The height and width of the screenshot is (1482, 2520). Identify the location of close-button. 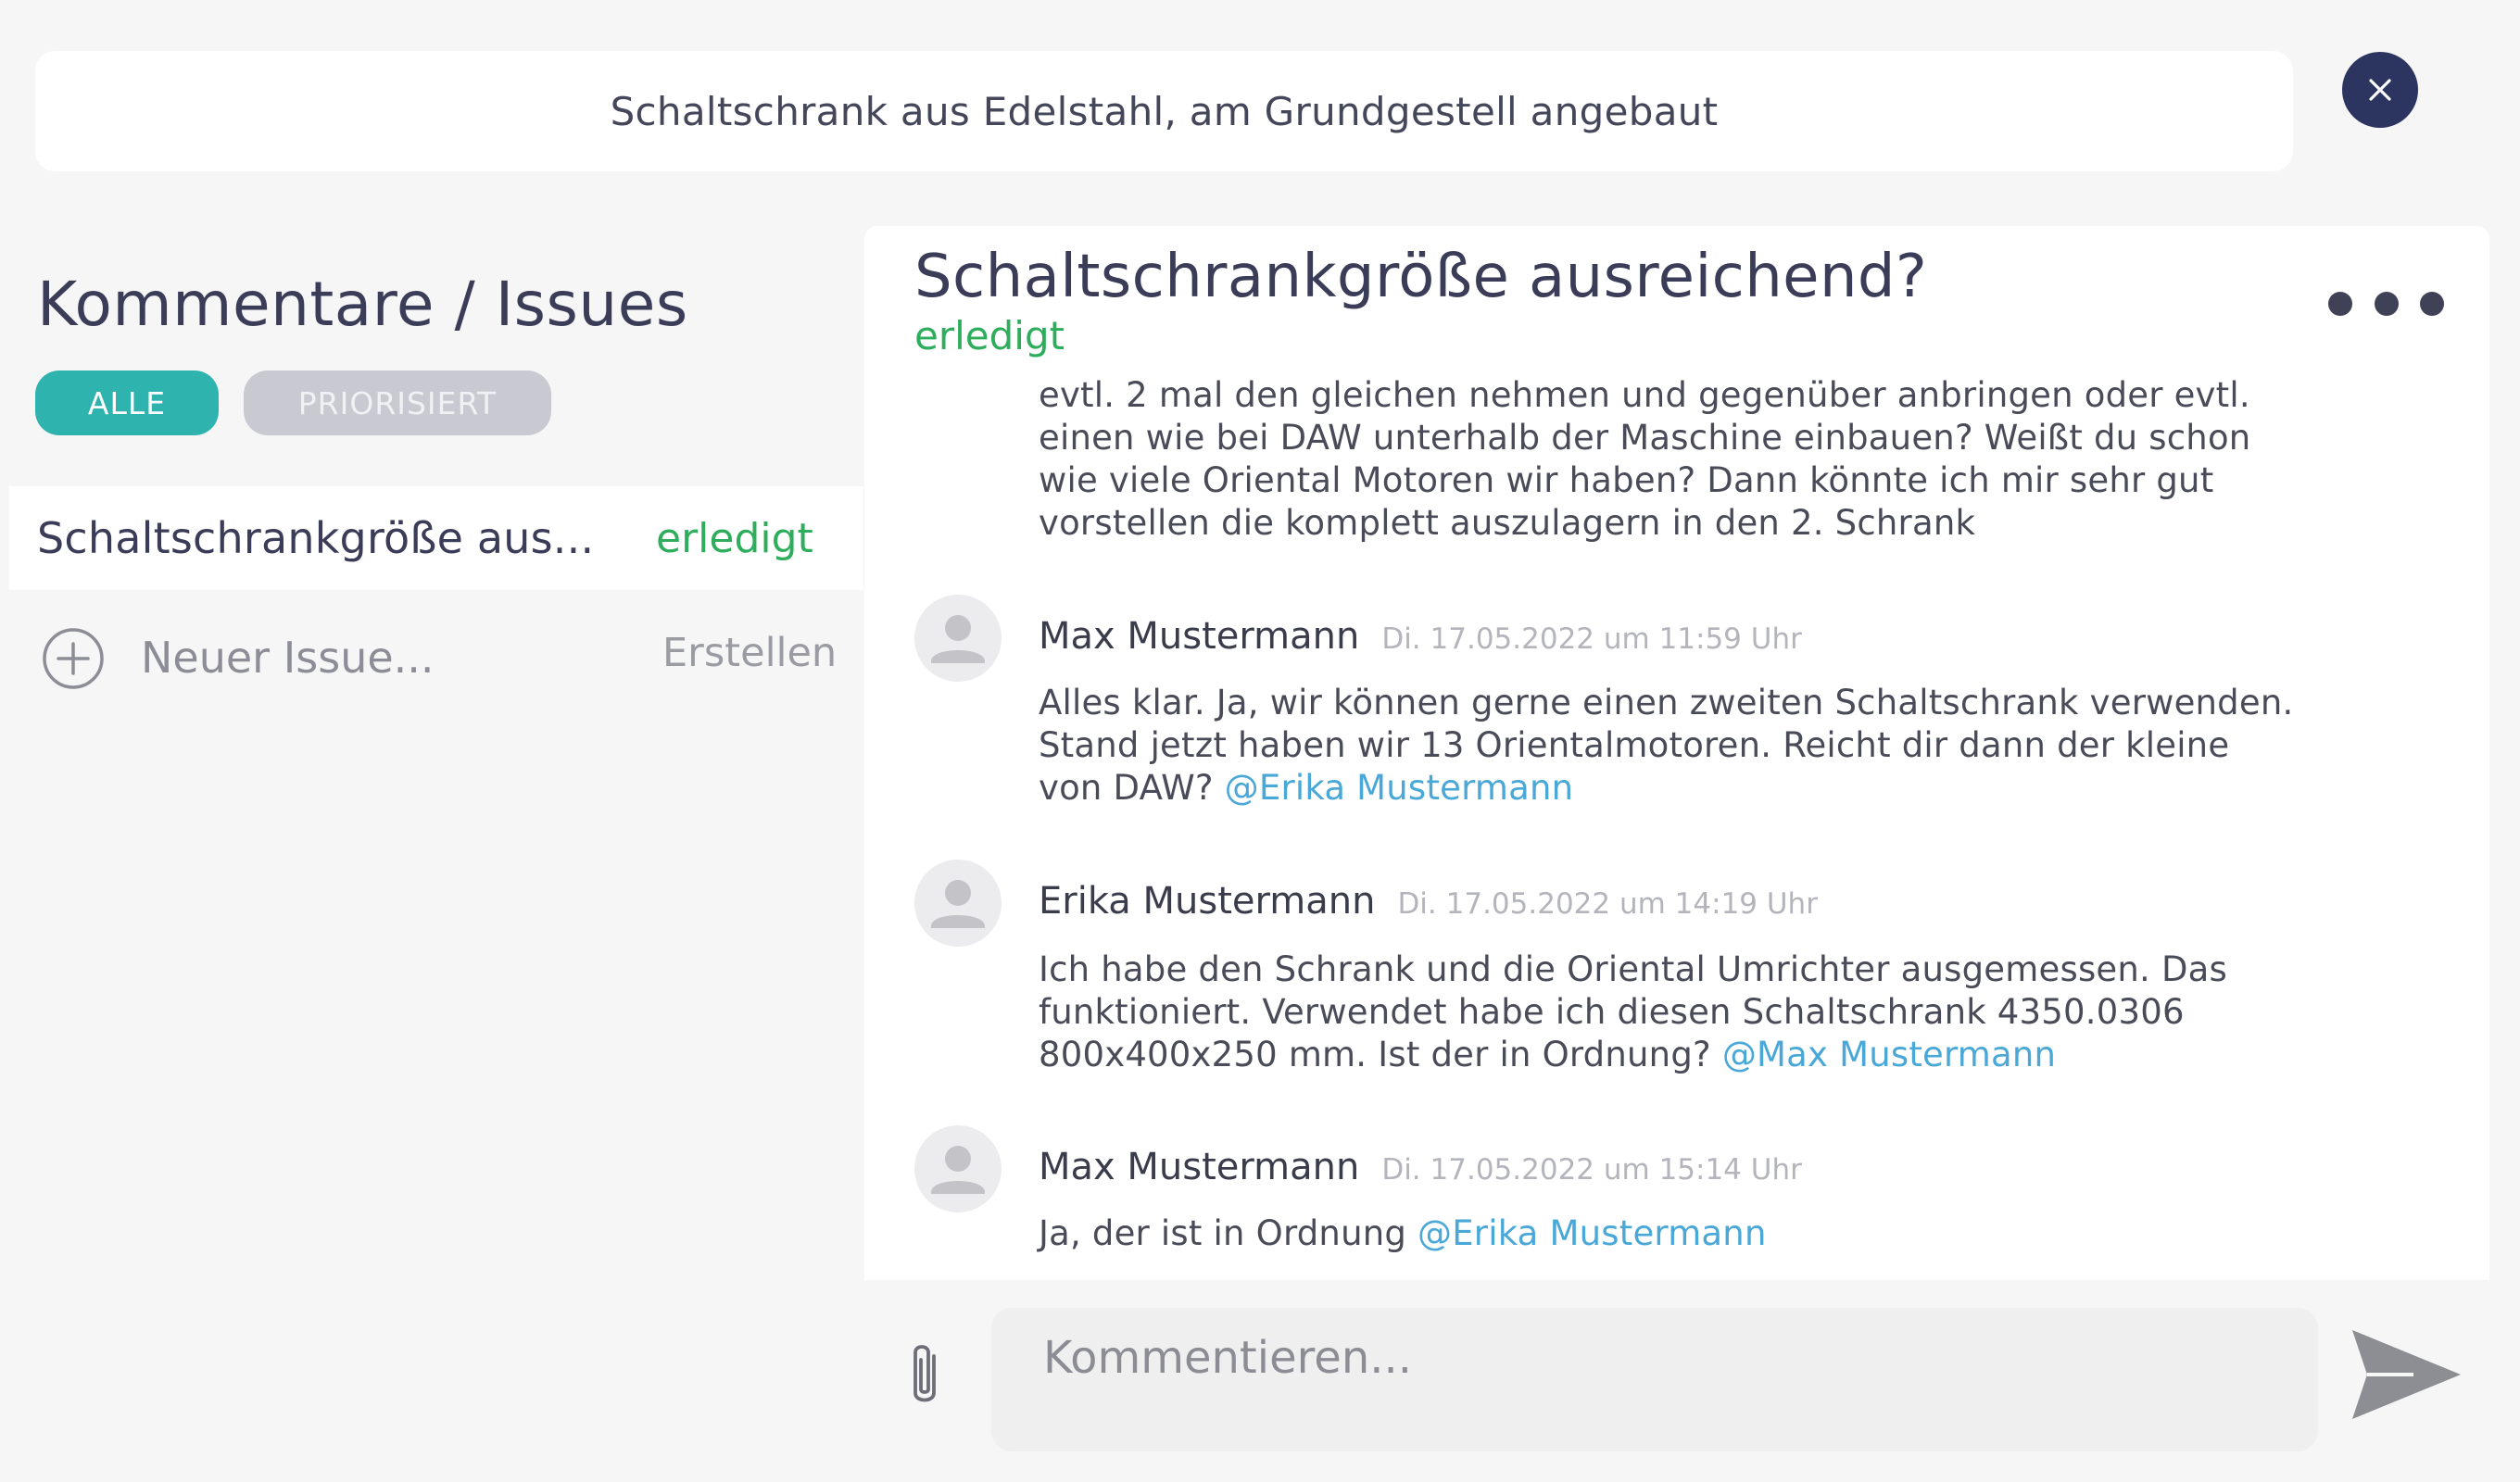
(2380, 90).